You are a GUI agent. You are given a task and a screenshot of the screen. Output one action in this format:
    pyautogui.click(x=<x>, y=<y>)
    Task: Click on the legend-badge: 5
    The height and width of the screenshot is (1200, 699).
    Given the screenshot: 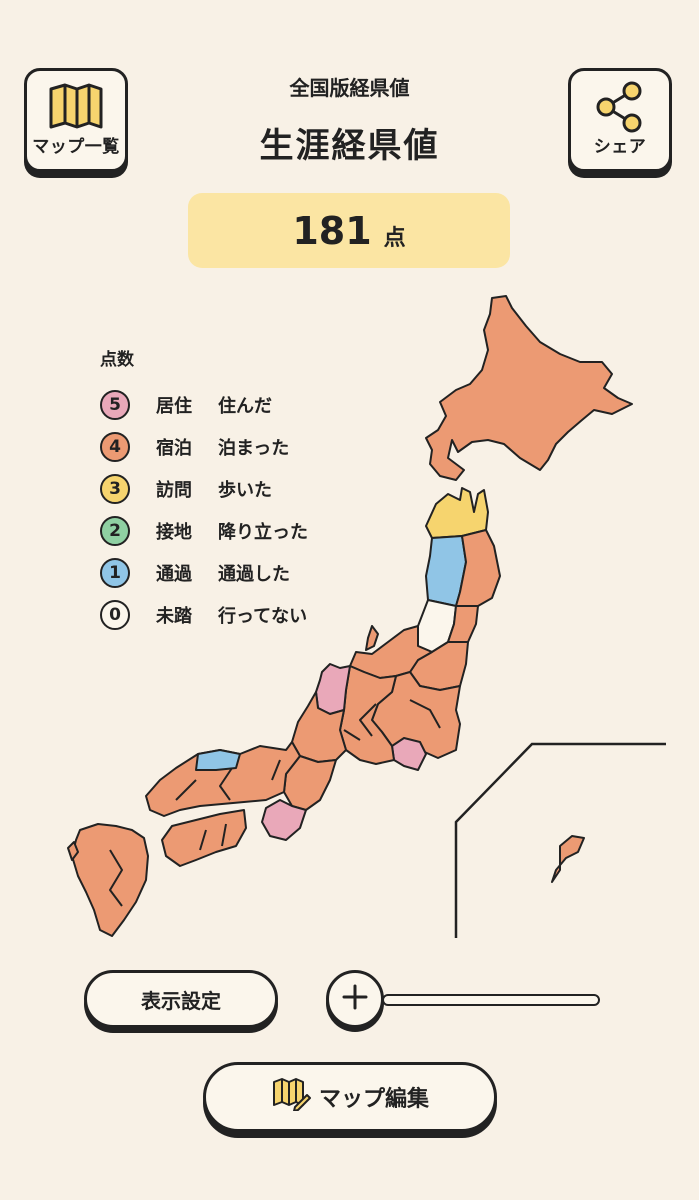 What is the action you would take?
    pyautogui.click(x=115, y=405)
    